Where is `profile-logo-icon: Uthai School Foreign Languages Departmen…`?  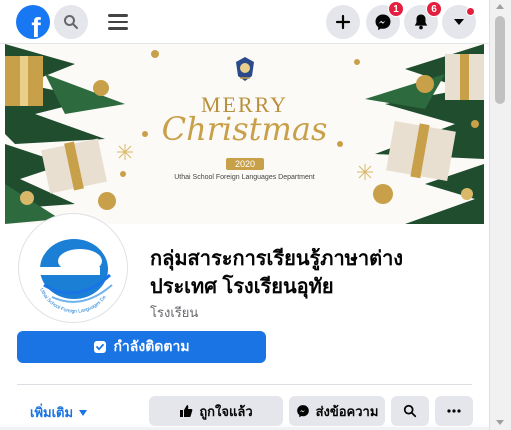 profile-logo-icon: Uthai School Foreign Languages Departmen… is located at coordinates (70, 264).